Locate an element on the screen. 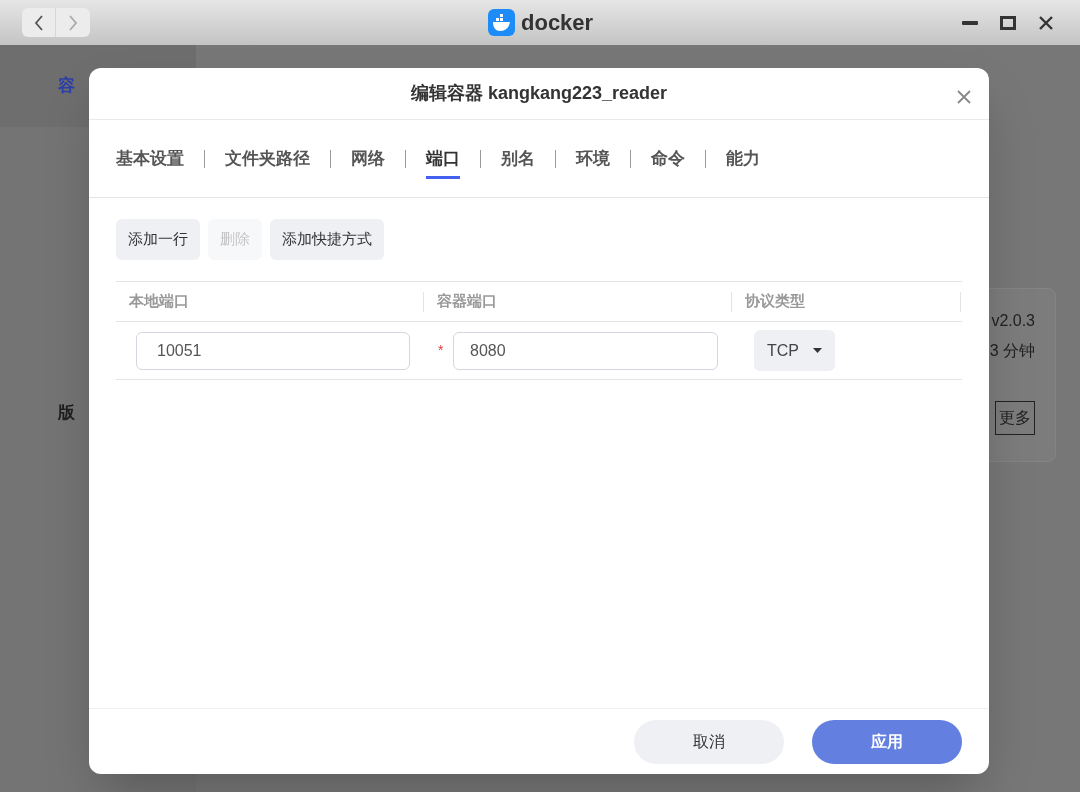 The width and height of the screenshot is (1080, 792). apply-button: 应用 is located at coordinates (887, 741).